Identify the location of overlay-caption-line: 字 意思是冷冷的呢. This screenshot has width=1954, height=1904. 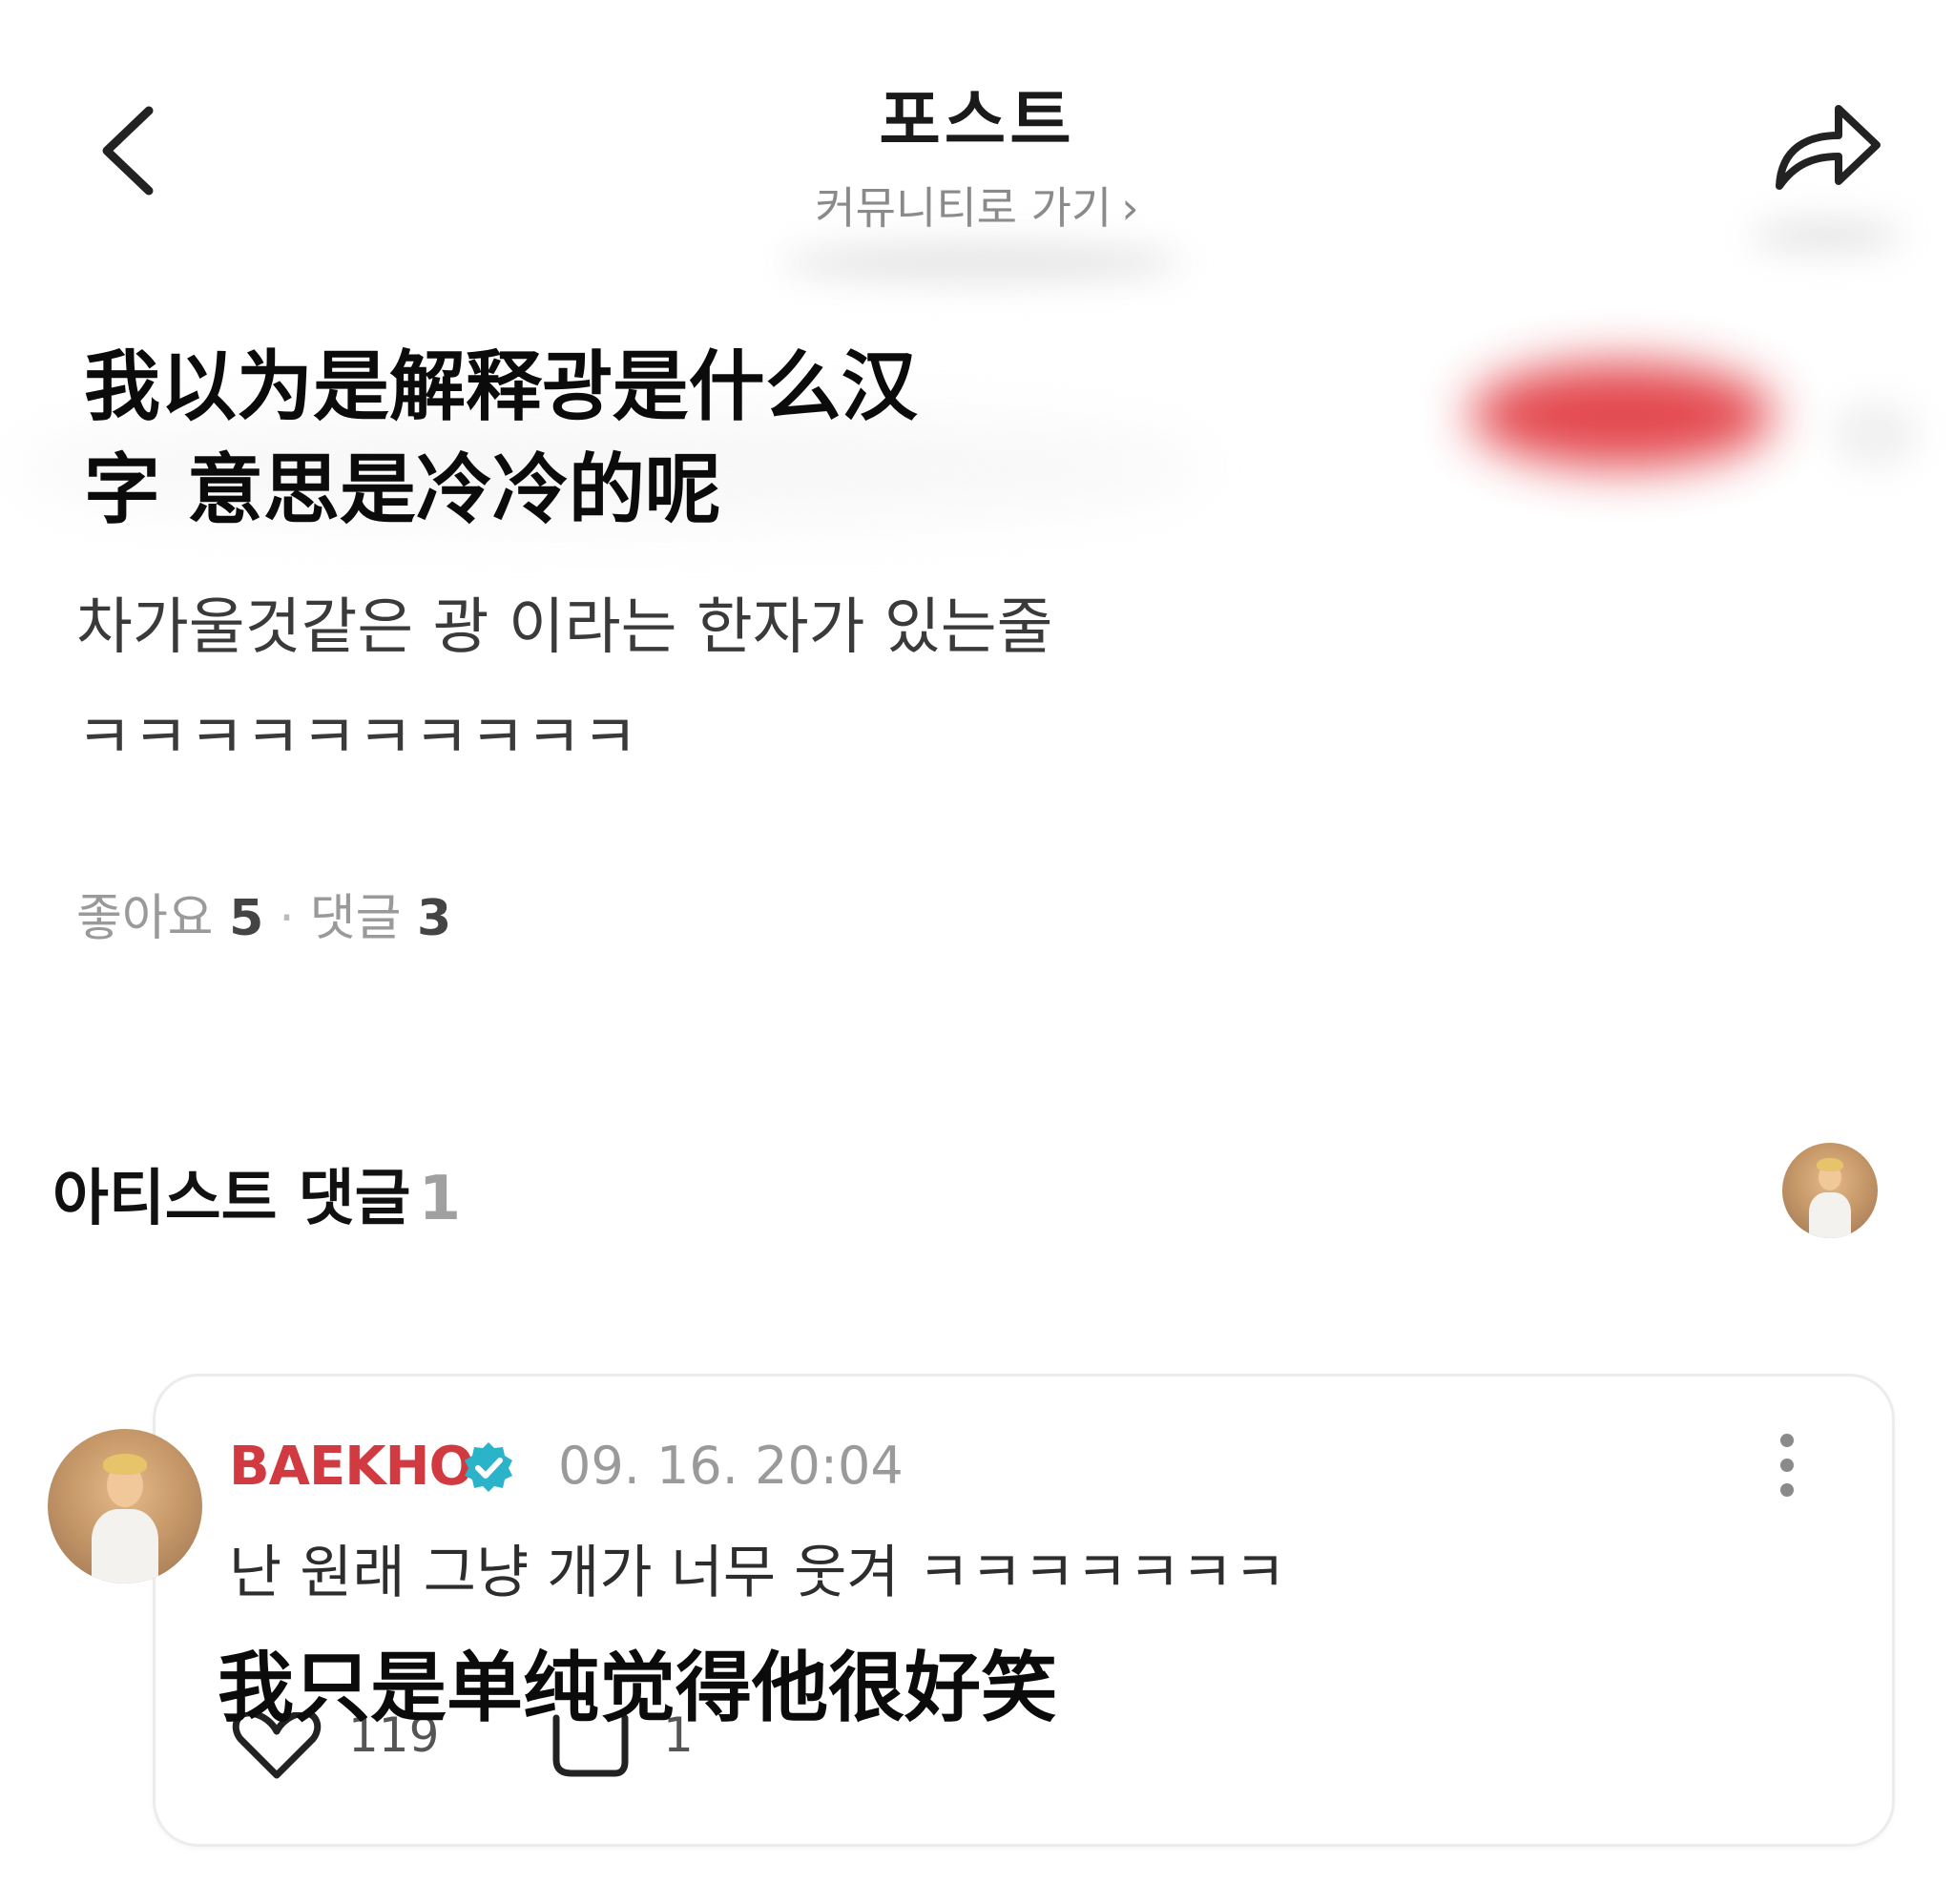
(403, 489).